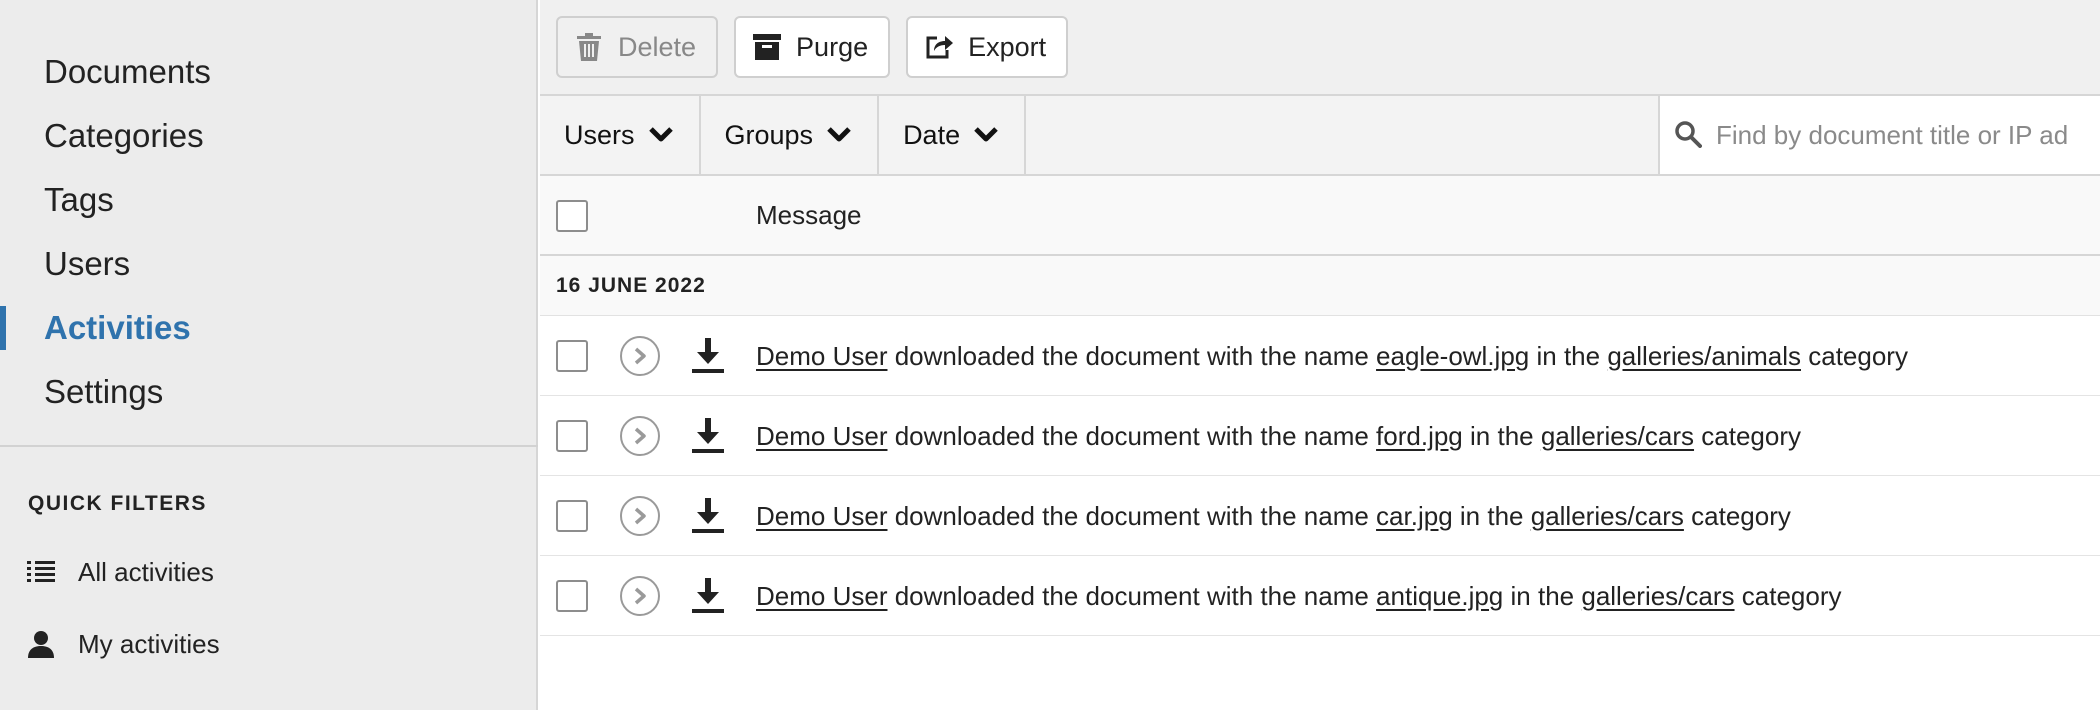 This screenshot has width=2100, height=710. Describe the element at coordinates (41, 644) in the screenshot. I see `user-icon` at that location.